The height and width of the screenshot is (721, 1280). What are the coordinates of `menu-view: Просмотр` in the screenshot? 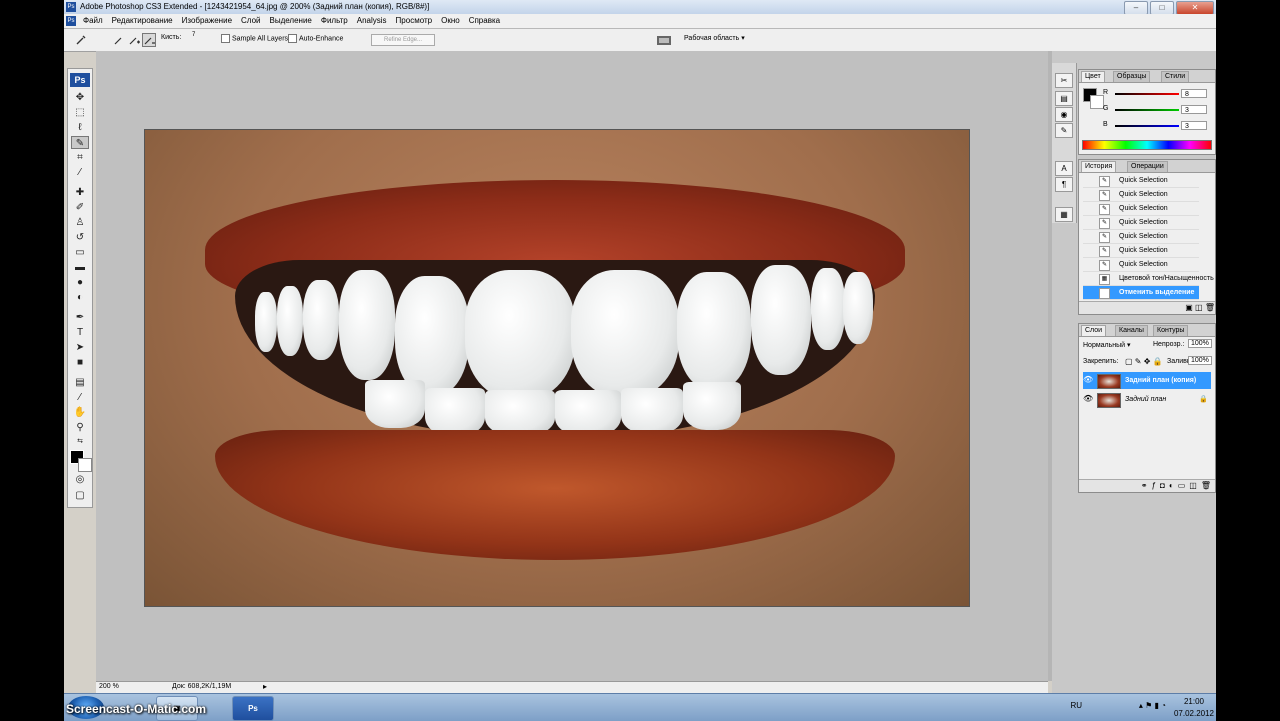 It's located at (414, 20).